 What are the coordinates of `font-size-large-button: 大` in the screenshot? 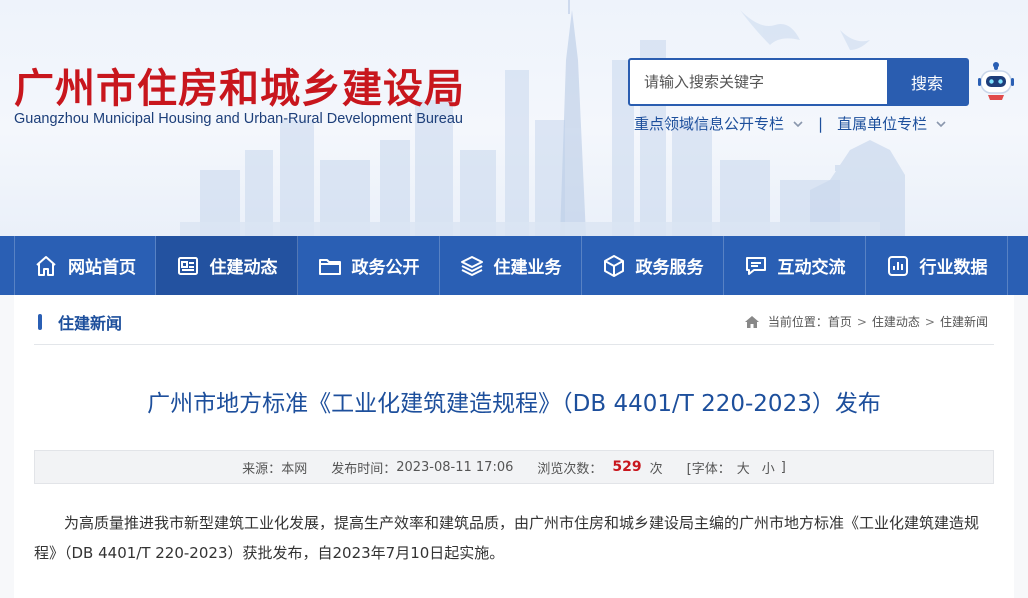 It's located at (743, 467).